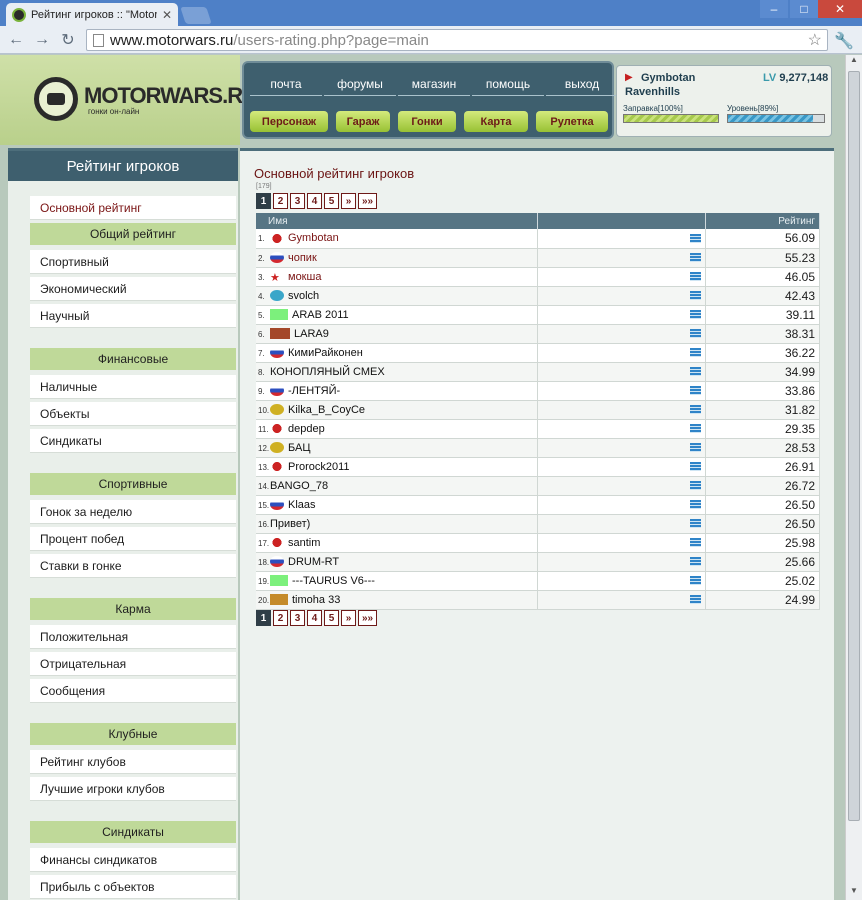 The image size is (862, 900). I want to click on user-name: Gymbotan, so click(668, 78).